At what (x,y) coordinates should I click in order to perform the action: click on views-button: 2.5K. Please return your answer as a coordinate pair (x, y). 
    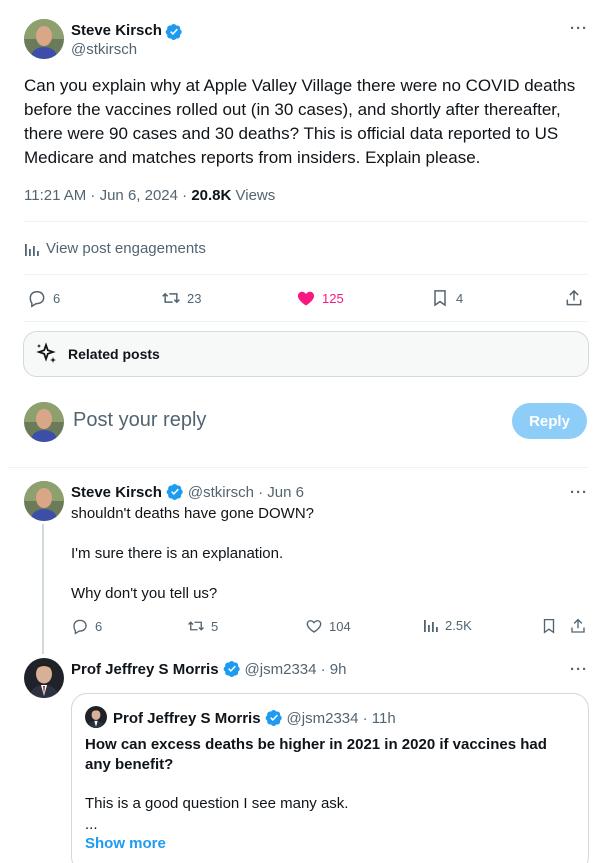
    Looking at the image, I should click on (447, 625).